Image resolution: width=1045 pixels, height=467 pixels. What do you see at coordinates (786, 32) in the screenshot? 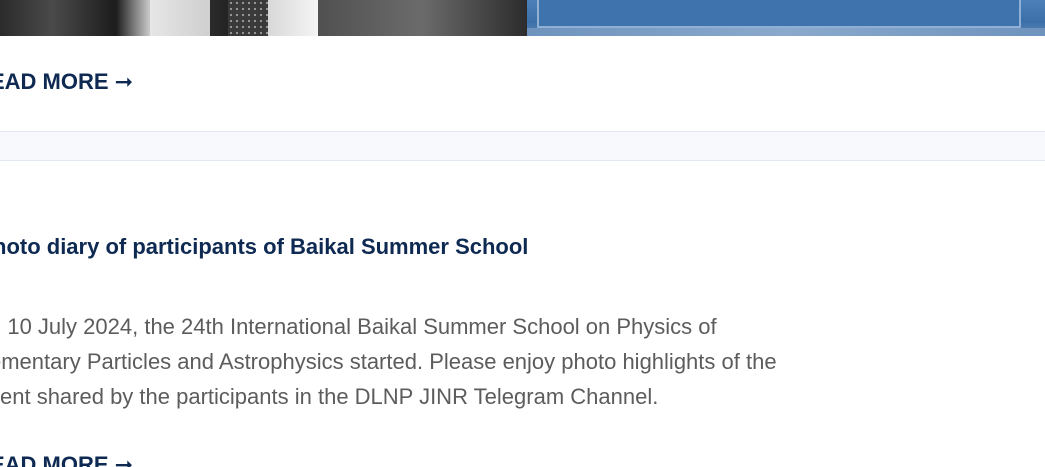
I see `photo-ledge-detail` at bounding box center [786, 32].